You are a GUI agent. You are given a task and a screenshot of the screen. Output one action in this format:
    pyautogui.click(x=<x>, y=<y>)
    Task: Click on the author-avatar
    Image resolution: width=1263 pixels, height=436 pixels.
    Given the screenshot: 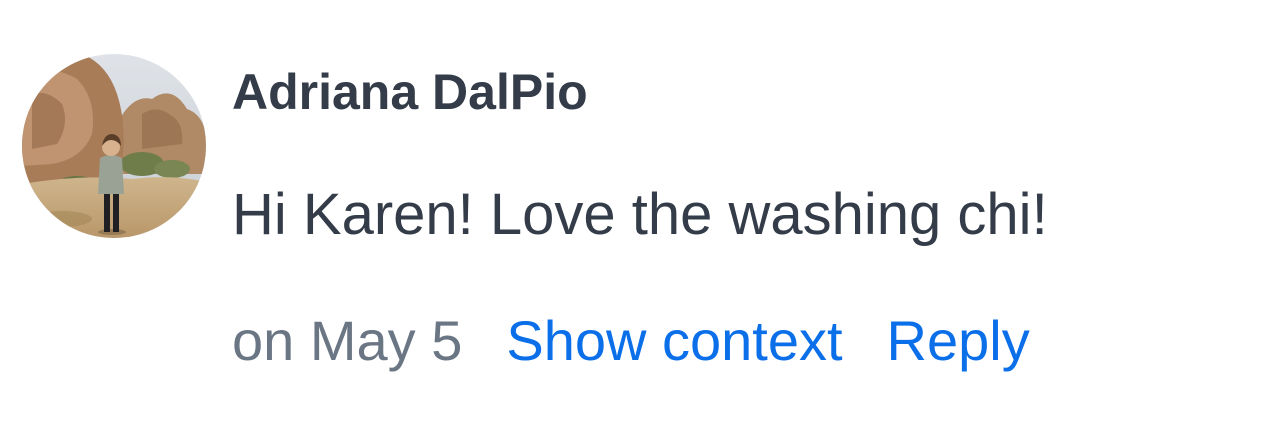 What is the action you would take?
    pyautogui.click(x=114, y=146)
    